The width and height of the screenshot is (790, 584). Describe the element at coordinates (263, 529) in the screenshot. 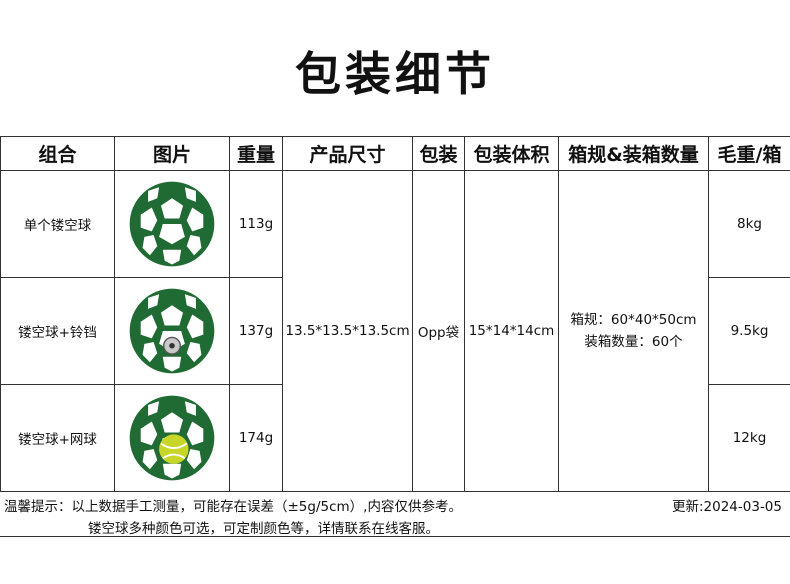

I see `color-options-note: 镂空球多种颜色可选，可定制颜色等，详情联系在线客服。` at that location.